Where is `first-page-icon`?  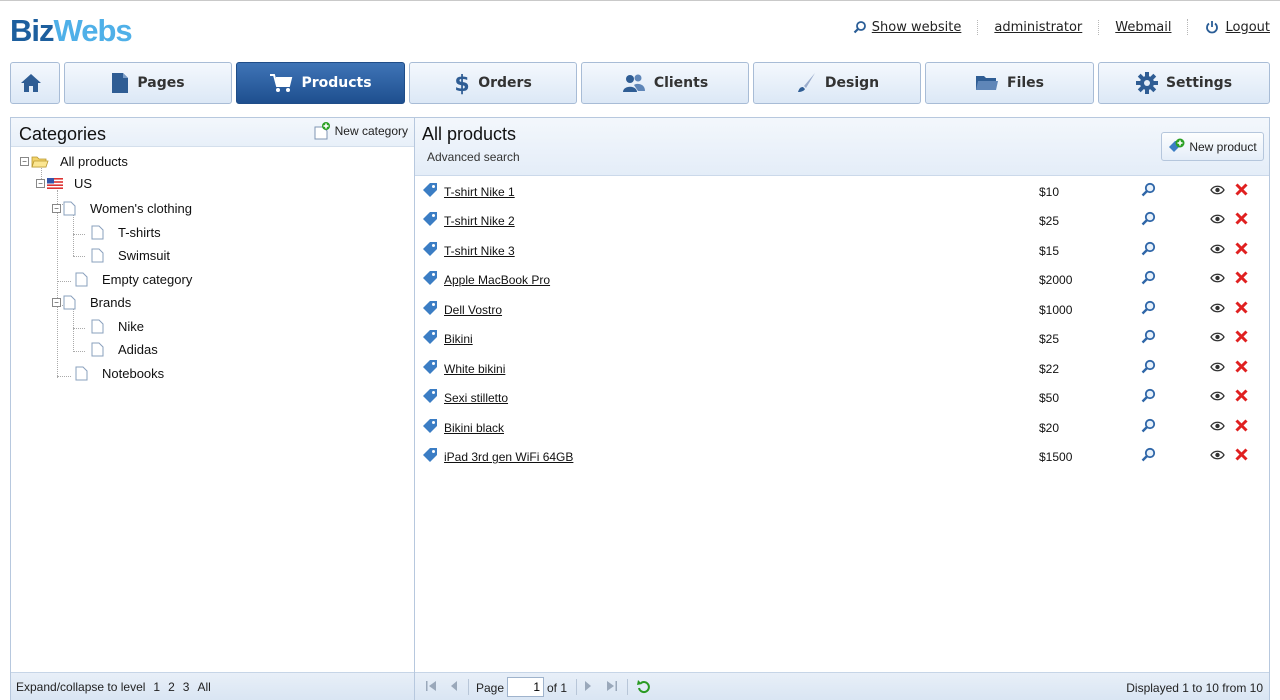 first-page-icon is located at coordinates (431, 686).